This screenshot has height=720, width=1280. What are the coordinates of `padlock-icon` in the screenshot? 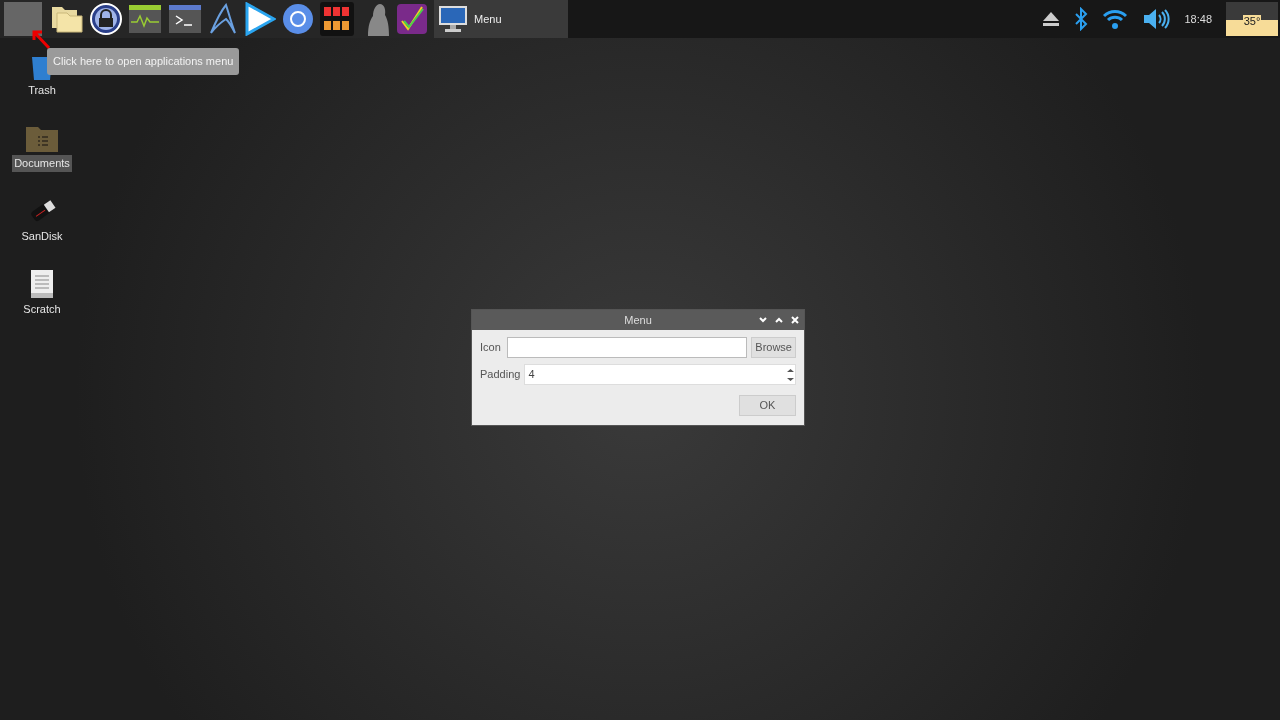 It's located at (106, 19).